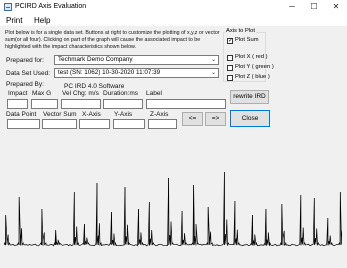 This screenshot has height=268, width=347. What do you see at coordinates (292, 7) in the screenshot?
I see `minimize-button: ─` at bounding box center [292, 7].